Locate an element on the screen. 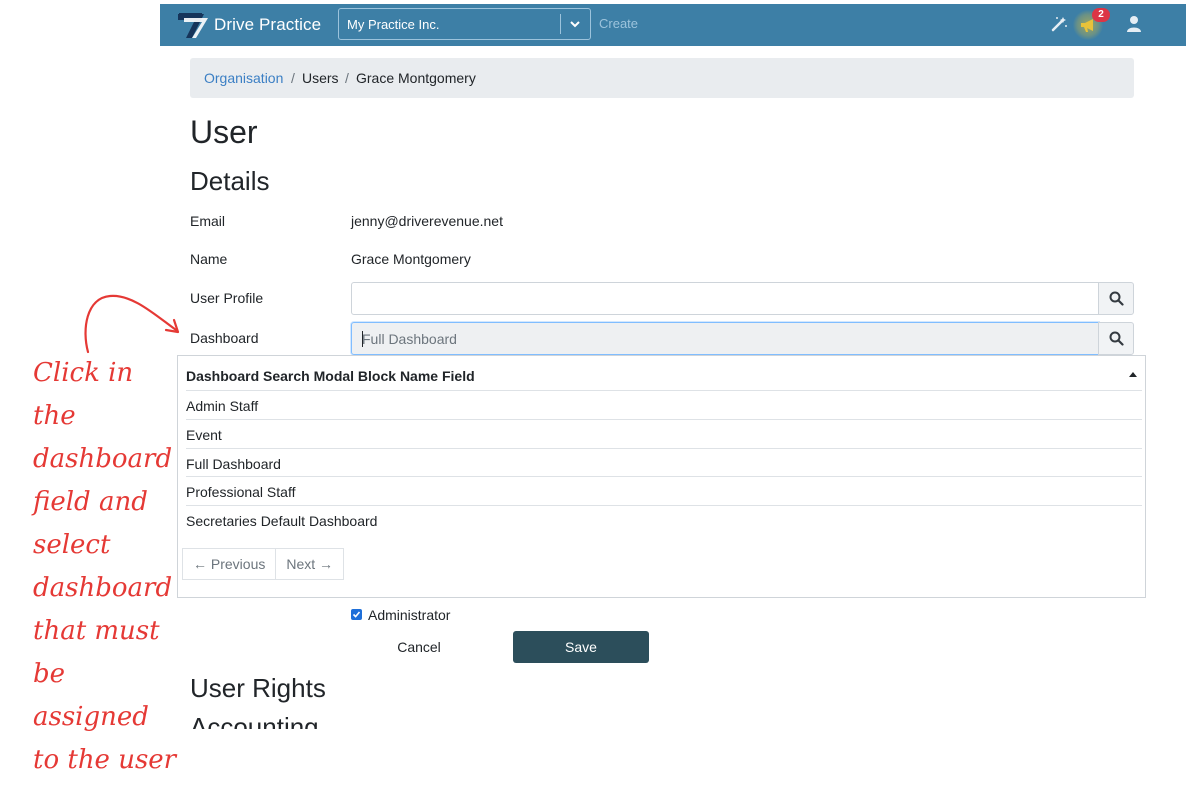 This screenshot has width=1202, height=786. text-cursor is located at coordinates (362, 339).